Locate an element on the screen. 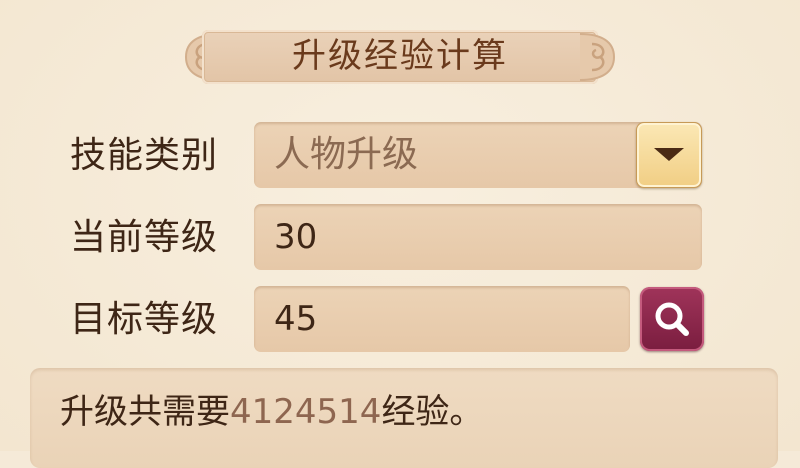  result-text: 升级共需要4124514经验。 is located at coordinates (271, 412).